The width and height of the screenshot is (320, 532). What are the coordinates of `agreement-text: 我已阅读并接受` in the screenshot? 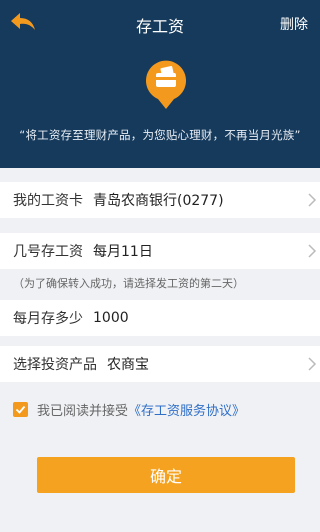 It's located at (83, 411).